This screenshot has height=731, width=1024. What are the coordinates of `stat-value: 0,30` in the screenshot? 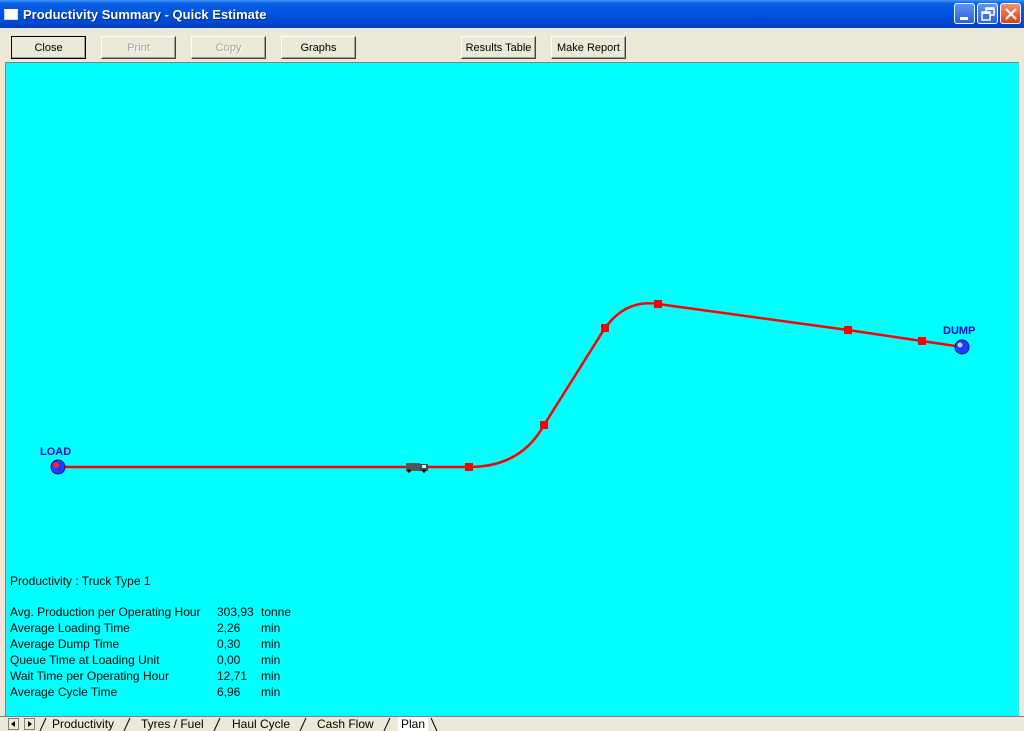 It's located at (229, 644).